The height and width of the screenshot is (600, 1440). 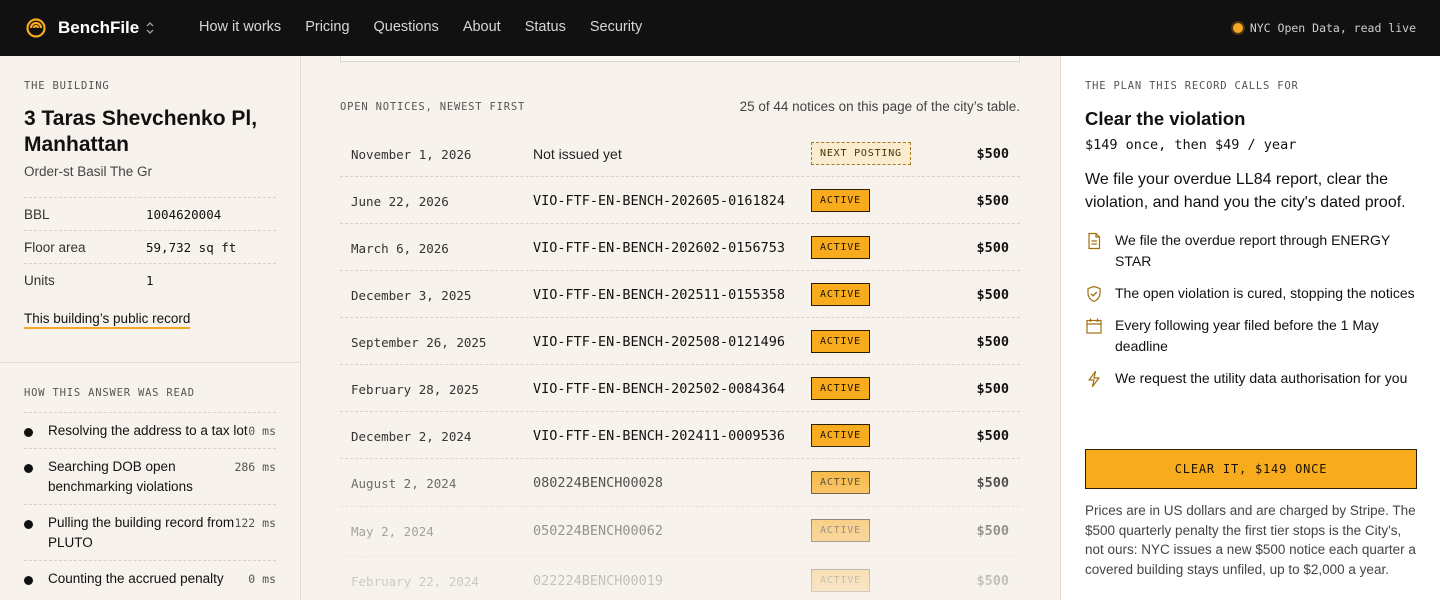 I want to click on nav-pricing: Pricing, so click(x=327, y=27).